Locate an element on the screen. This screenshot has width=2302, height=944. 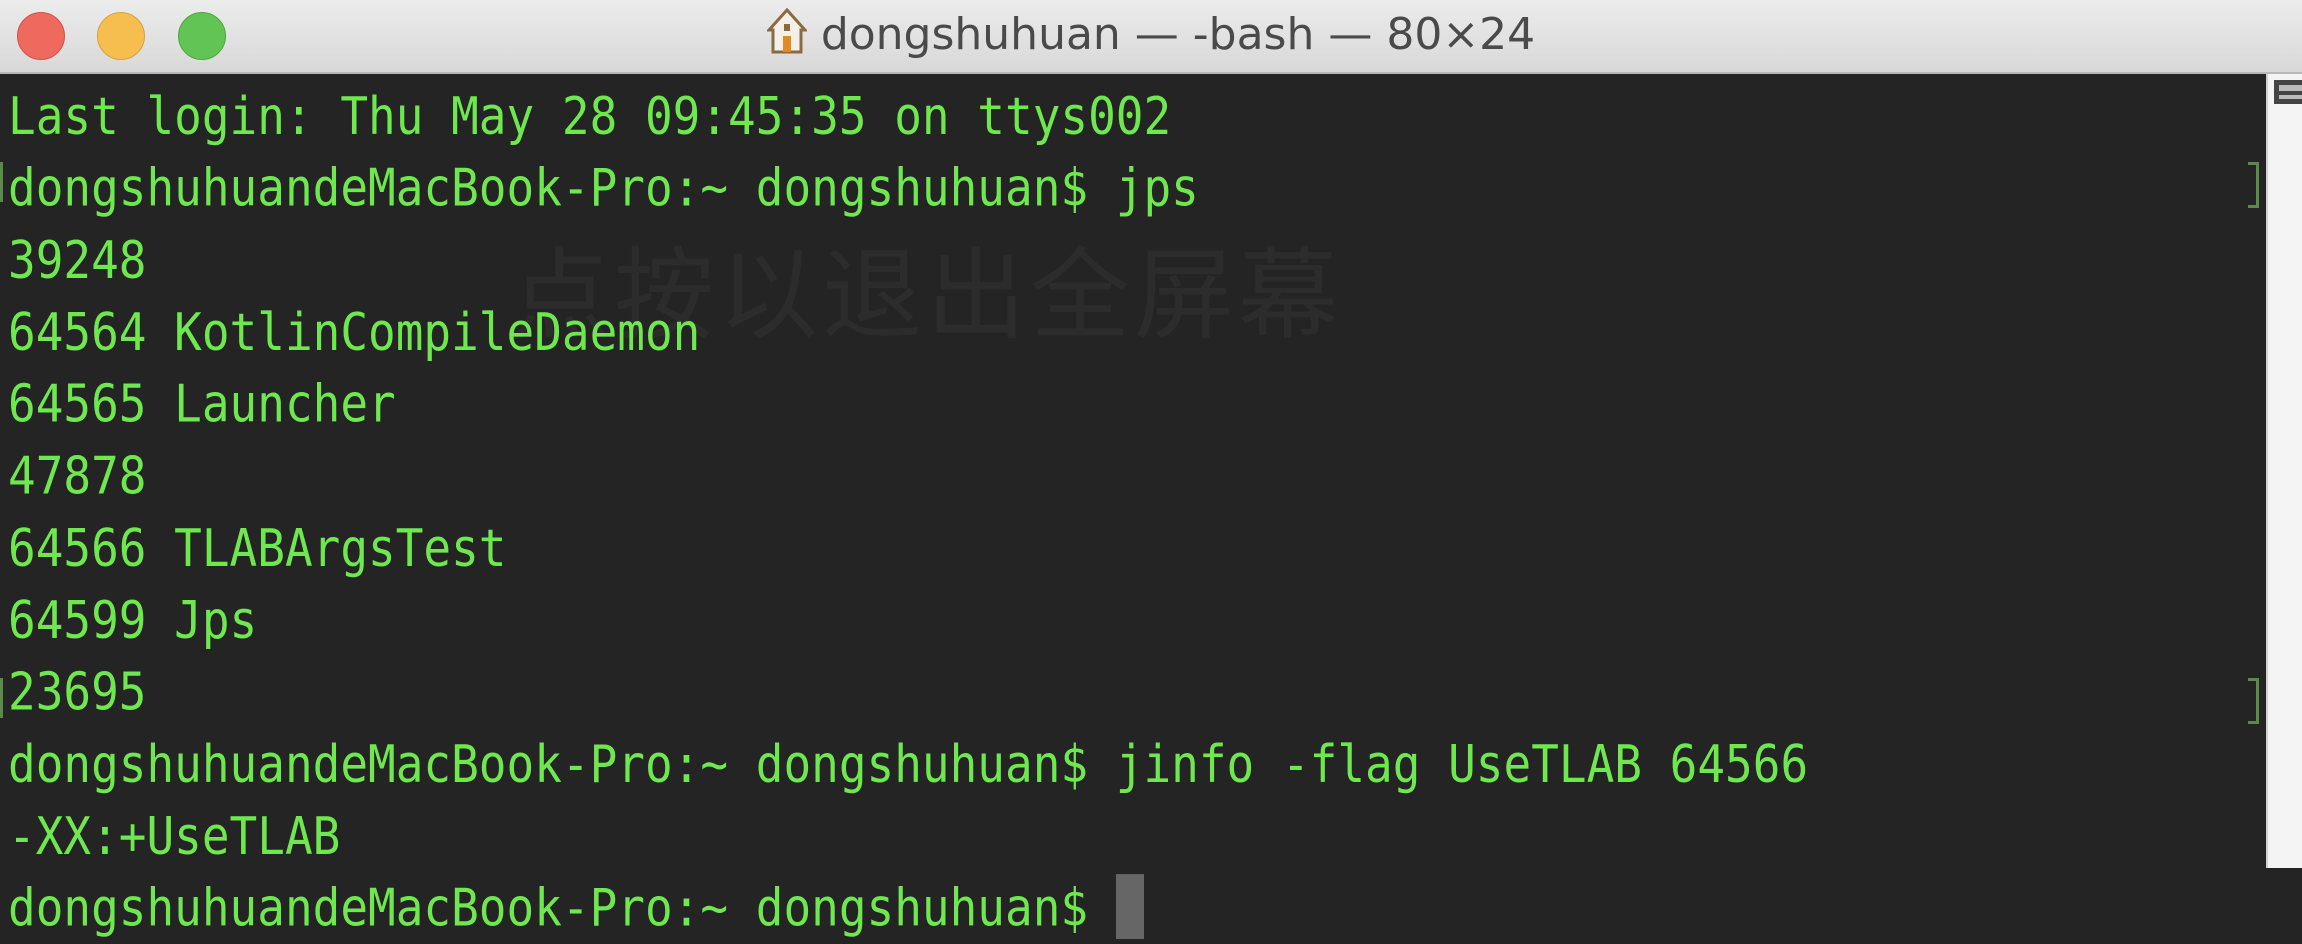
terminal-line: 64599 Jps is located at coordinates (133, 620).